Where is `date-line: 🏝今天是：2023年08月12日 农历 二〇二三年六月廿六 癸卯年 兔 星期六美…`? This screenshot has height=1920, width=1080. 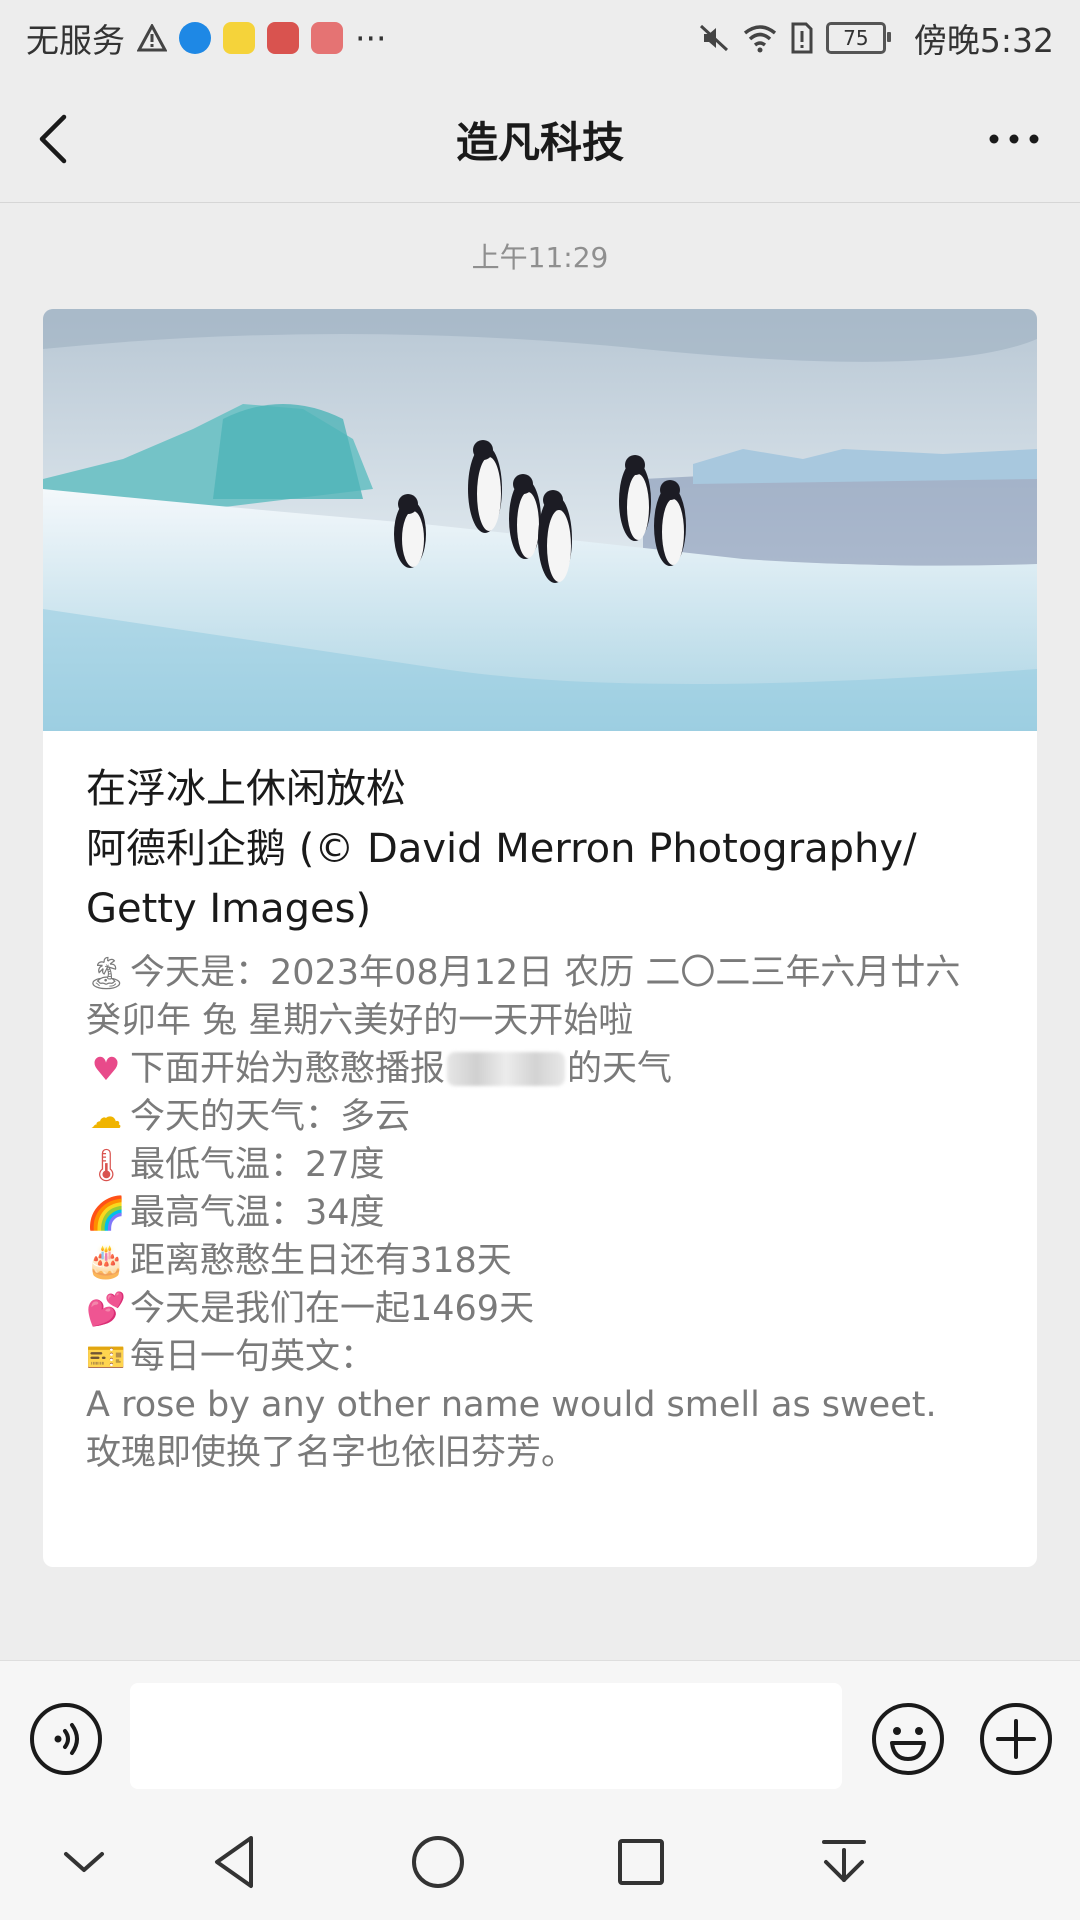 date-line: 🏝今天是：2023年08月12日 农历 二〇二三年六月廿六 癸卯年 兔 星期六美… is located at coordinates (523, 997).